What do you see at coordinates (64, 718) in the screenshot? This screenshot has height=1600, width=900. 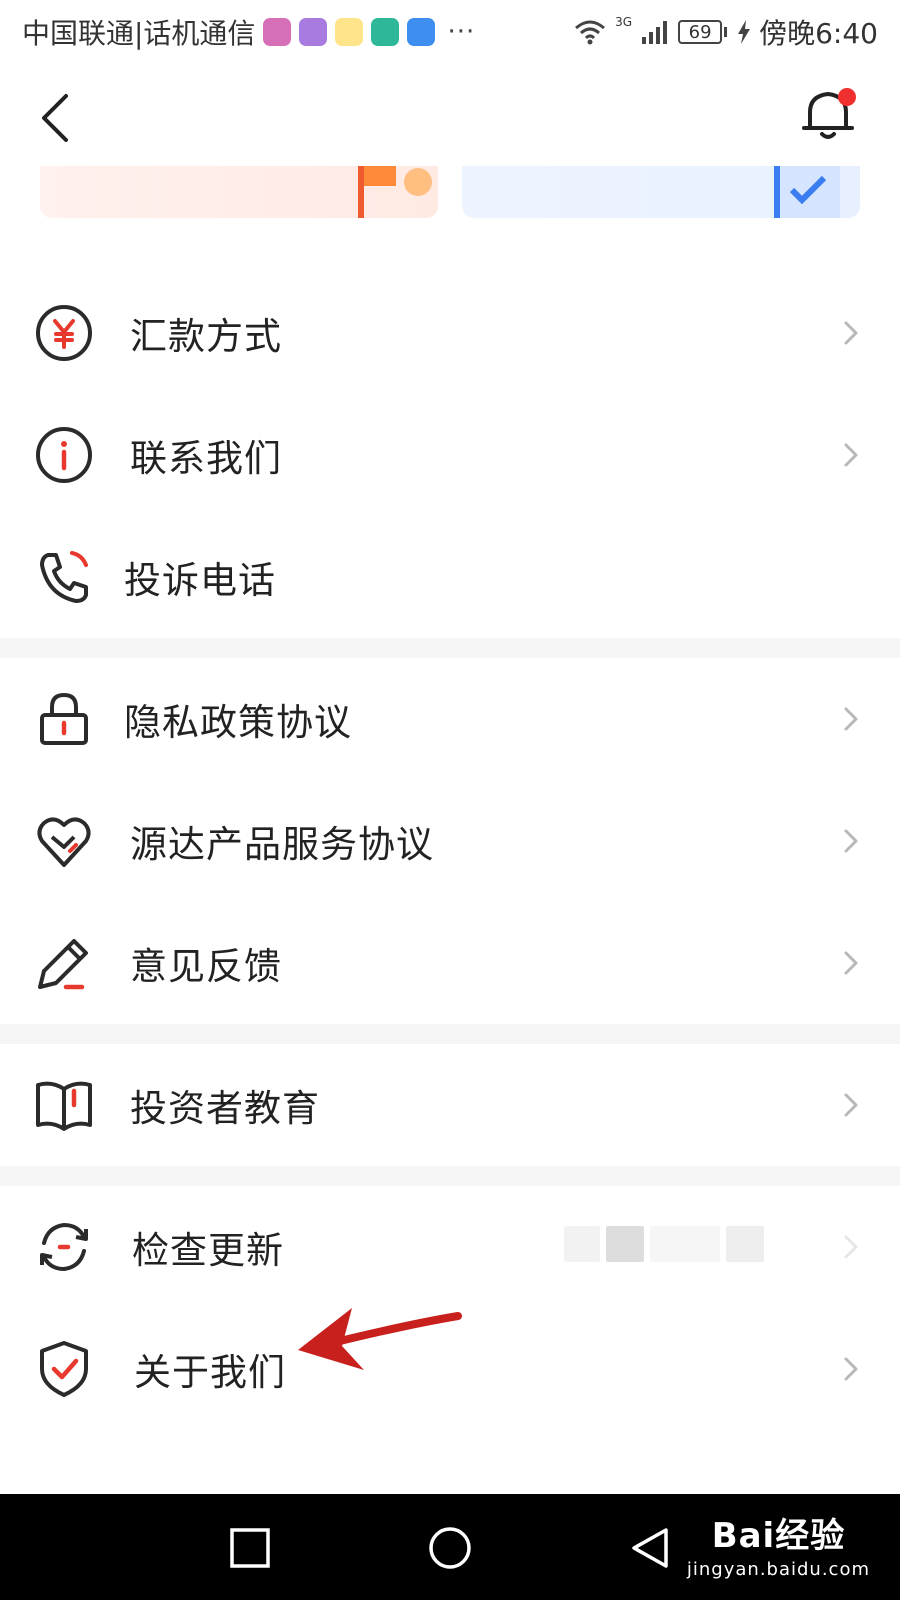 I see `lock-icon` at bounding box center [64, 718].